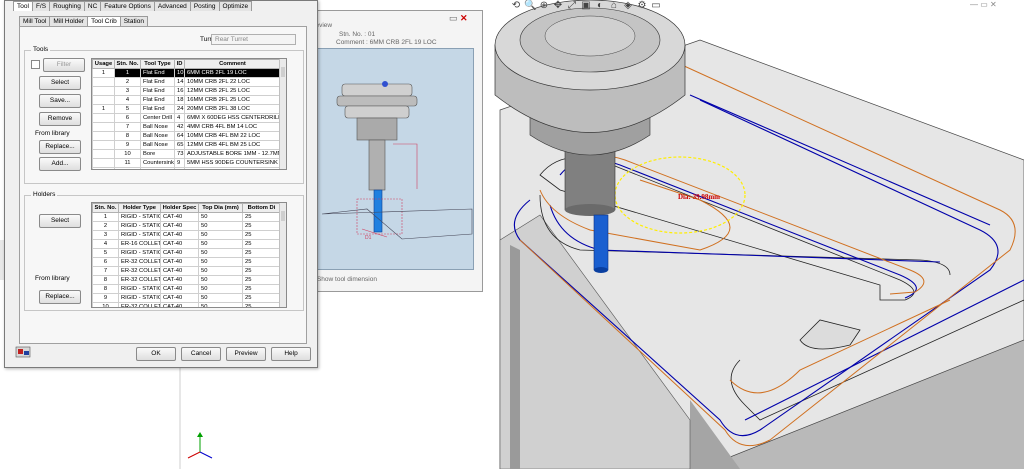 The image size is (1024, 469). What do you see at coordinates (232, 168) in the screenshot?
I see `tools-table-cell: 50MM 5FL FACE MILL` at bounding box center [232, 168].